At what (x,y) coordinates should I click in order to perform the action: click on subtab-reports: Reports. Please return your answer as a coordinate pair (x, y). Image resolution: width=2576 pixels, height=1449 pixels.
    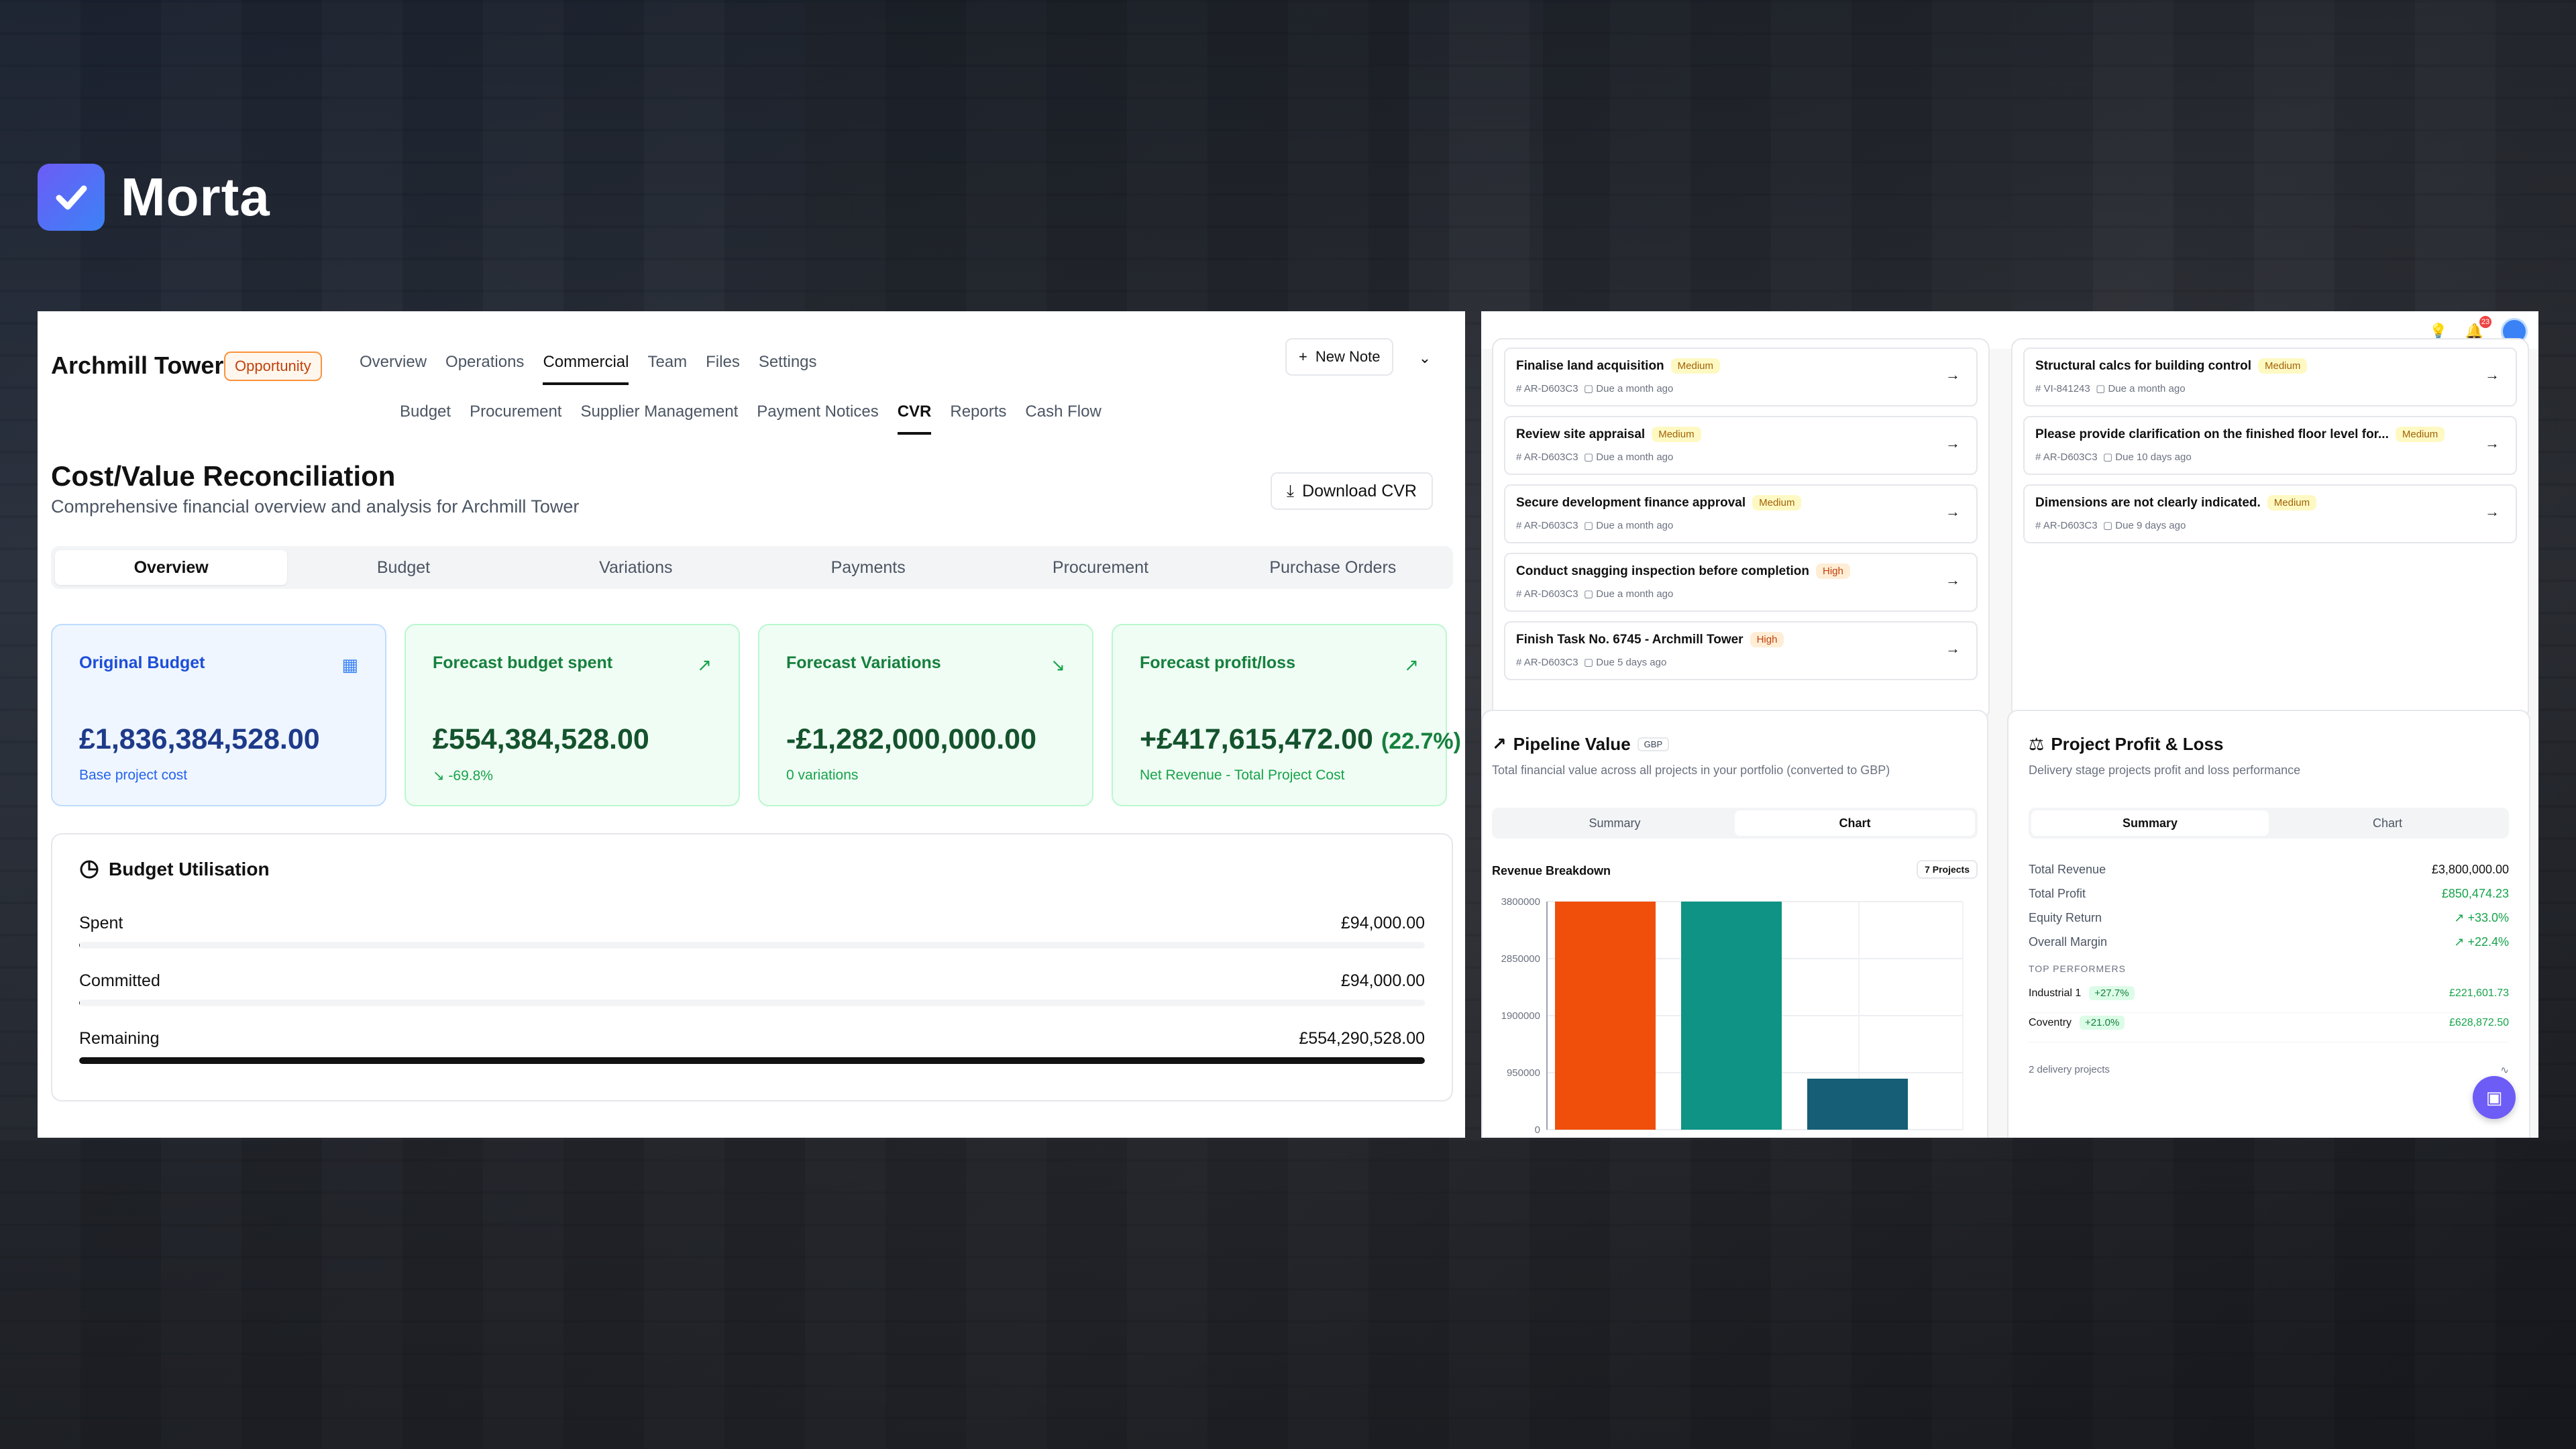
    Looking at the image, I should click on (978, 418).